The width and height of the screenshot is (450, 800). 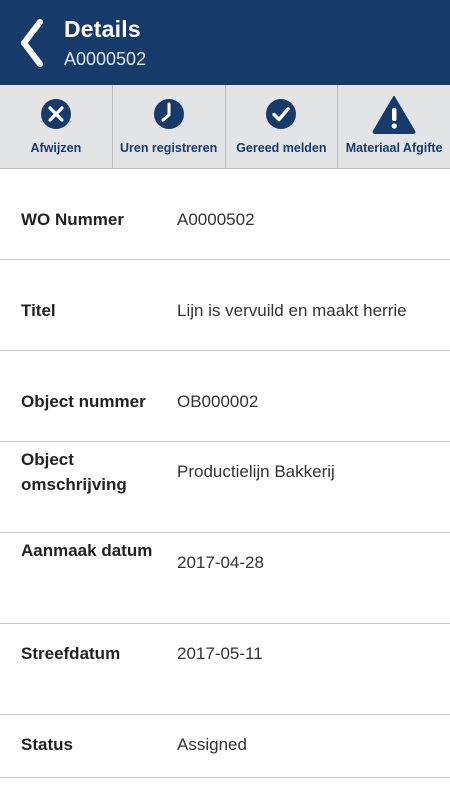 I want to click on detail-value: 2017-05-11, so click(x=220, y=653).